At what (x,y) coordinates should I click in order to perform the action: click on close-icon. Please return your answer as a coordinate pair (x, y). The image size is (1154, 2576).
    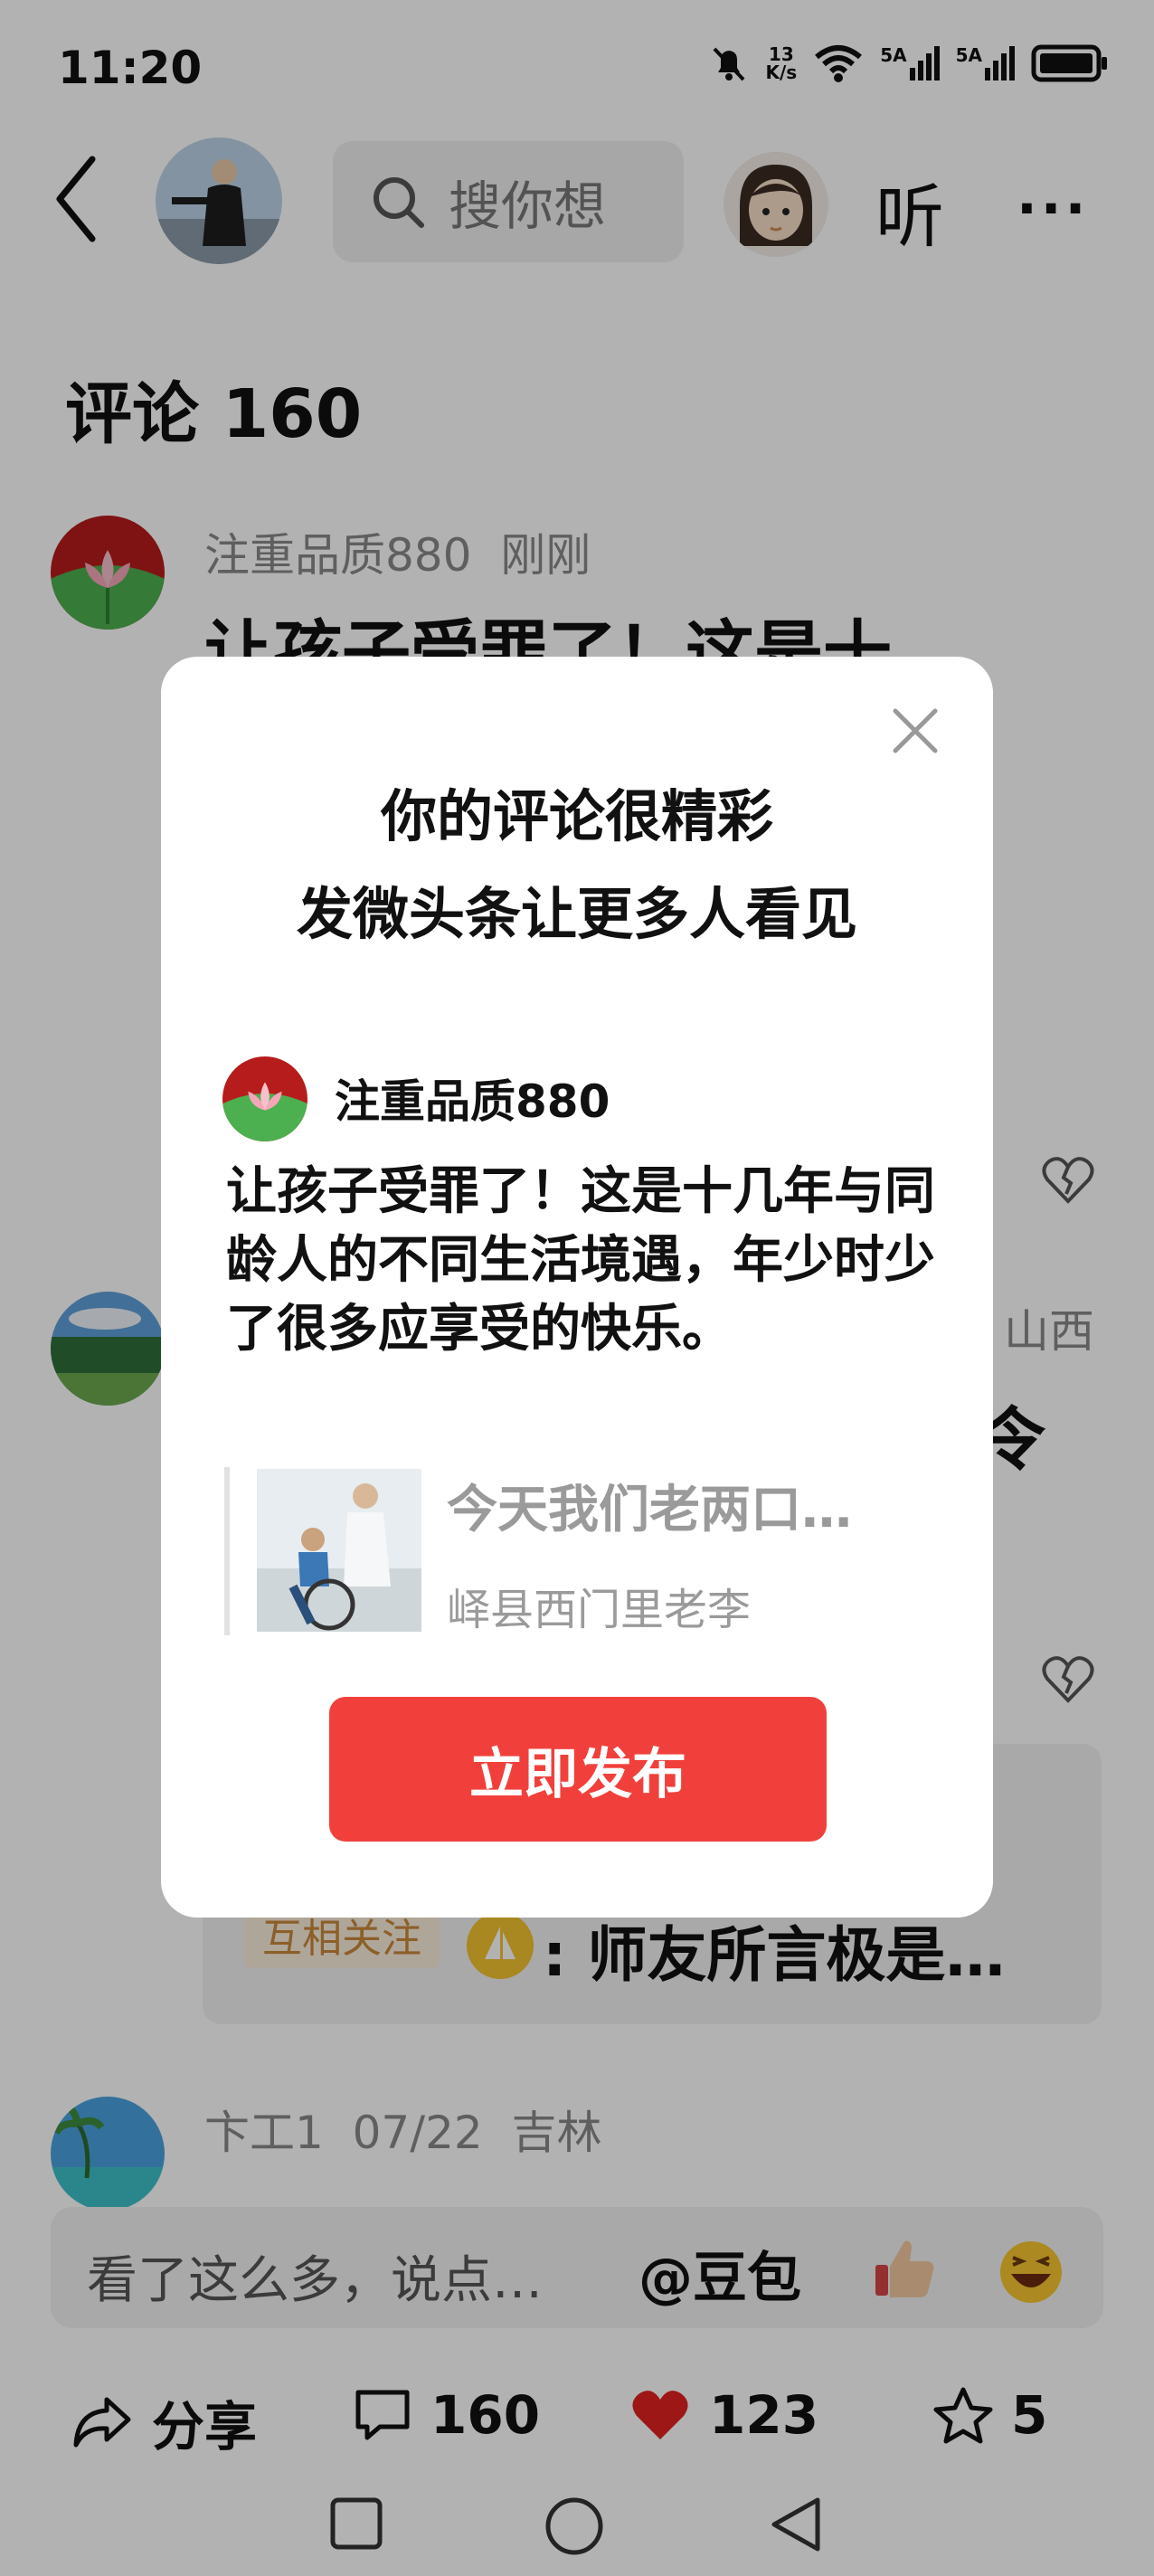
    Looking at the image, I should click on (915, 731).